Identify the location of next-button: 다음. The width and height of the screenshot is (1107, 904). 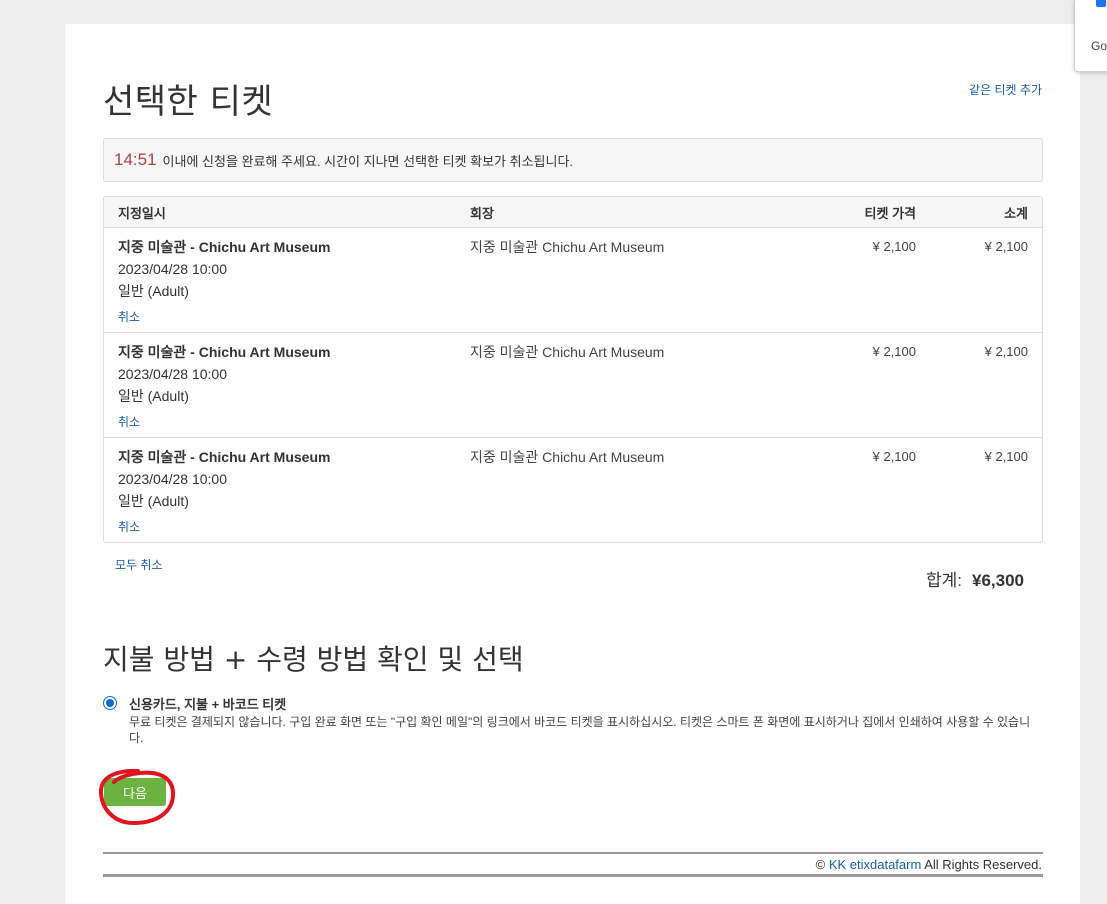
(135, 792).